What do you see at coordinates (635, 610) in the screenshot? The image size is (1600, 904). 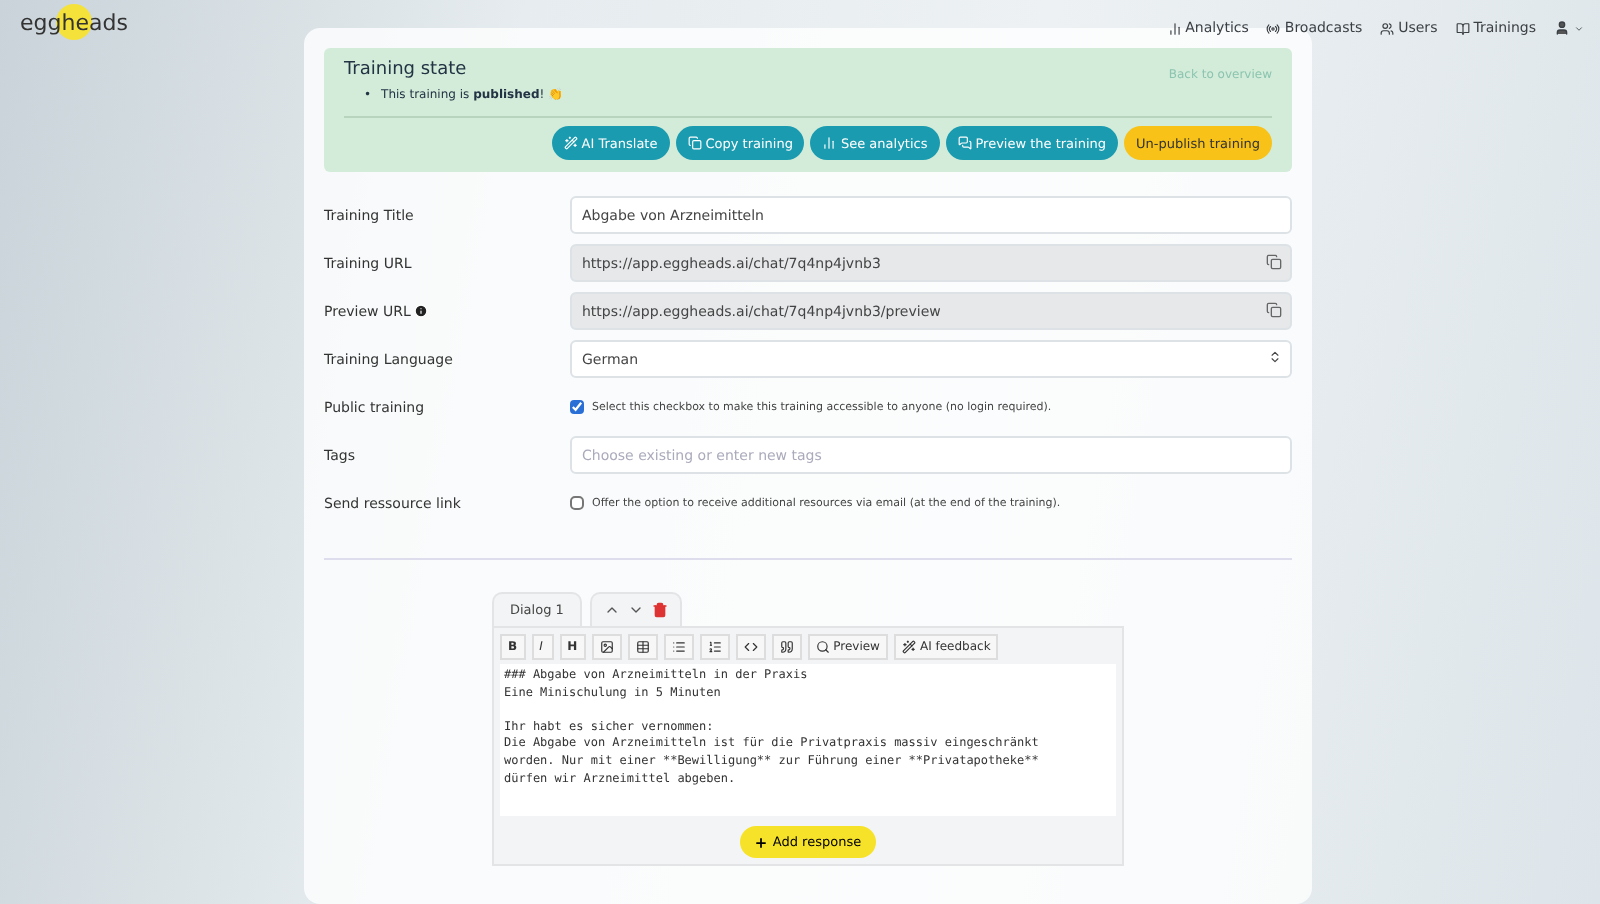 I see `down-icon` at bounding box center [635, 610].